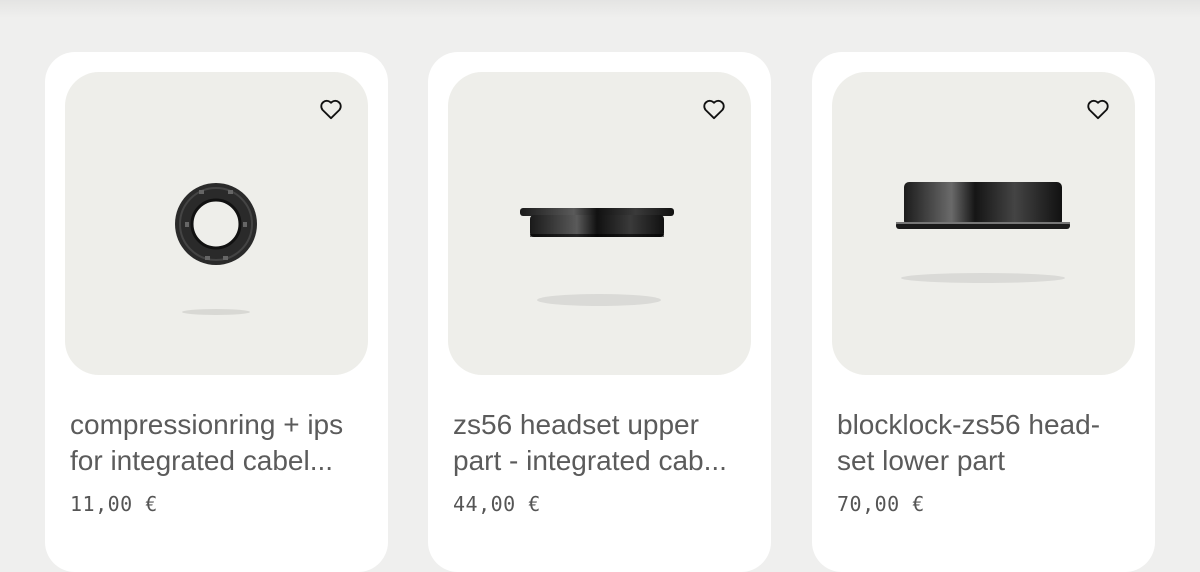 This screenshot has width=1200, height=572. I want to click on product-title: blocklock-zs56 head-set lower part, so click(987, 443).